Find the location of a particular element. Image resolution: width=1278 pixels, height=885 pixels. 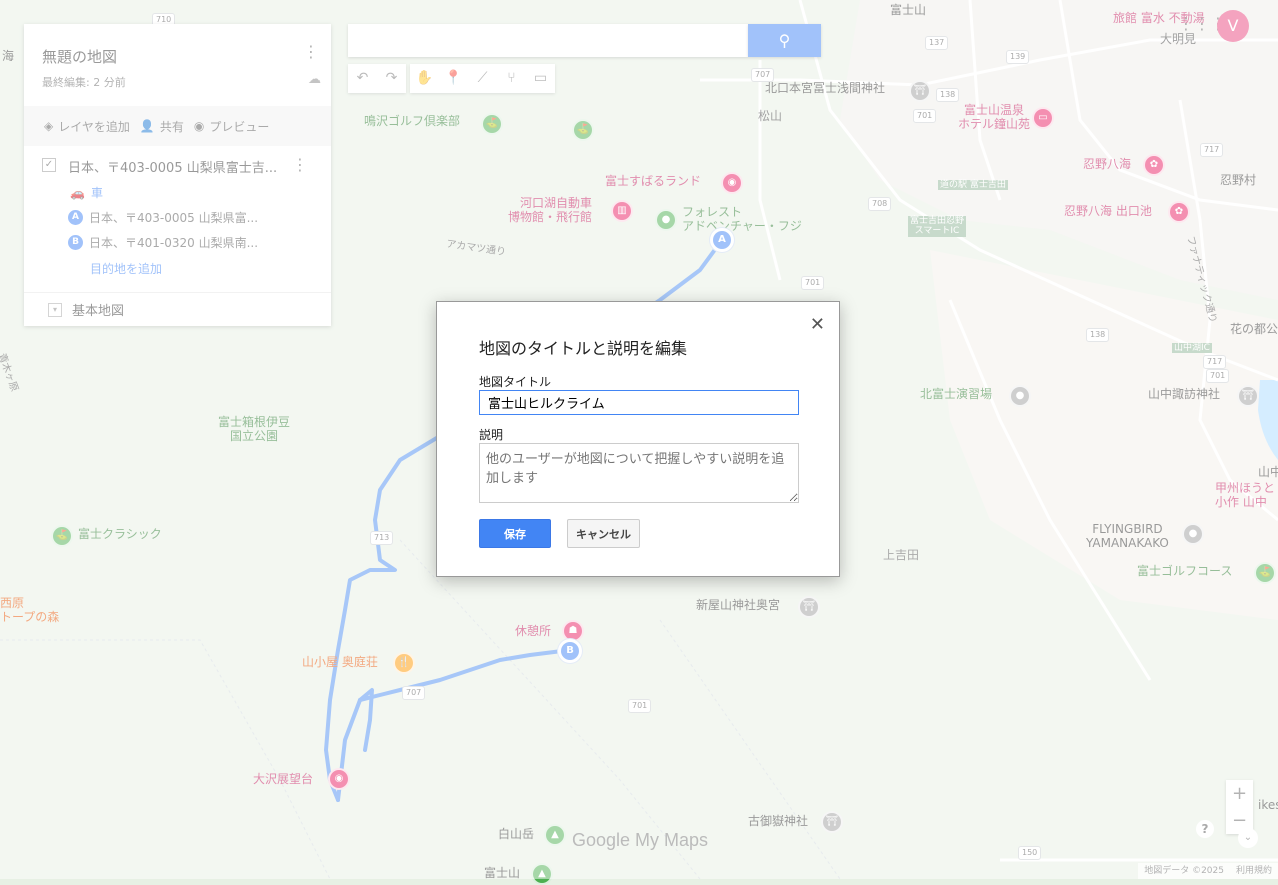

map-title-label: 地図タイトル is located at coordinates (515, 382).